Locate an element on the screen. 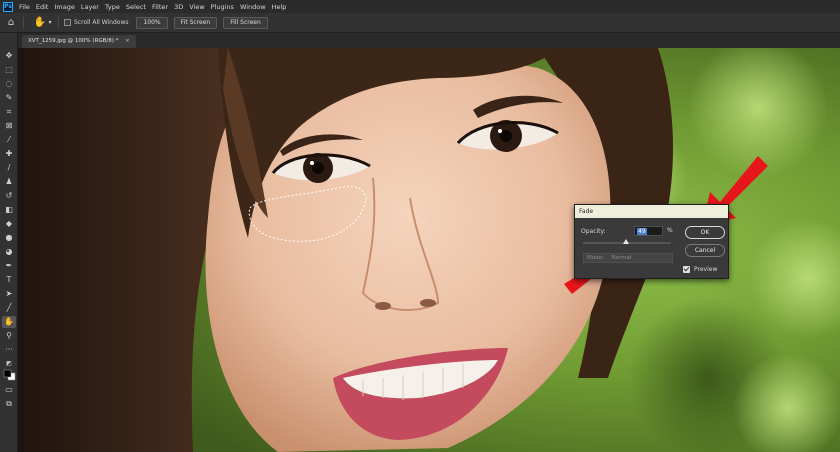 This screenshot has height=452, width=840. menu-filter: Filter is located at coordinates (160, 7).